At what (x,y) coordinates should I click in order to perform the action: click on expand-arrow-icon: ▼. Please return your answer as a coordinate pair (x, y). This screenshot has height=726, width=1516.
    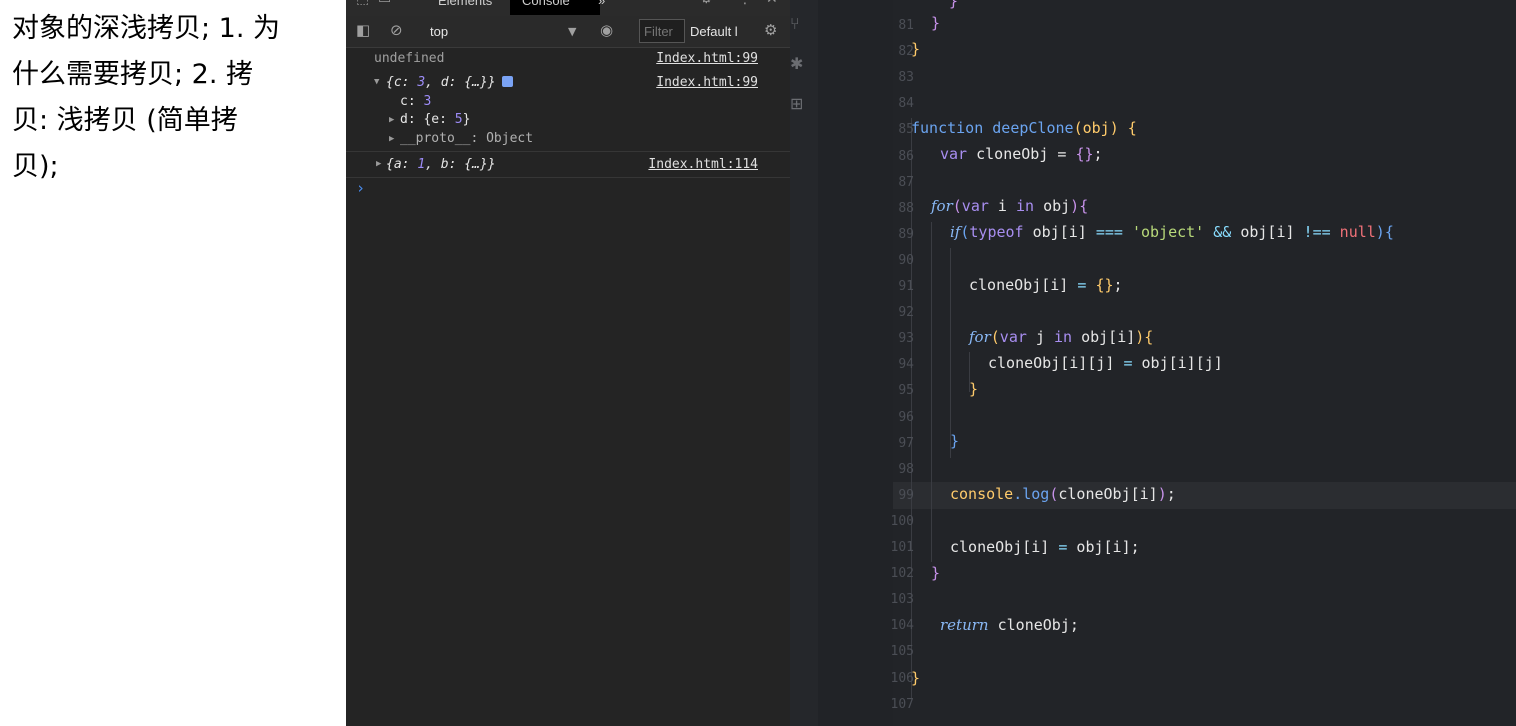
    Looking at the image, I should click on (376, 82).